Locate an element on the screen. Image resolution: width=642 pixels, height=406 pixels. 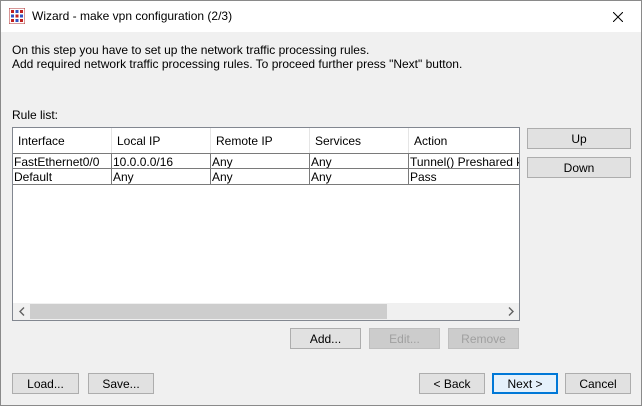
cancel-button: Cancel is located at coordinates (598, 383).